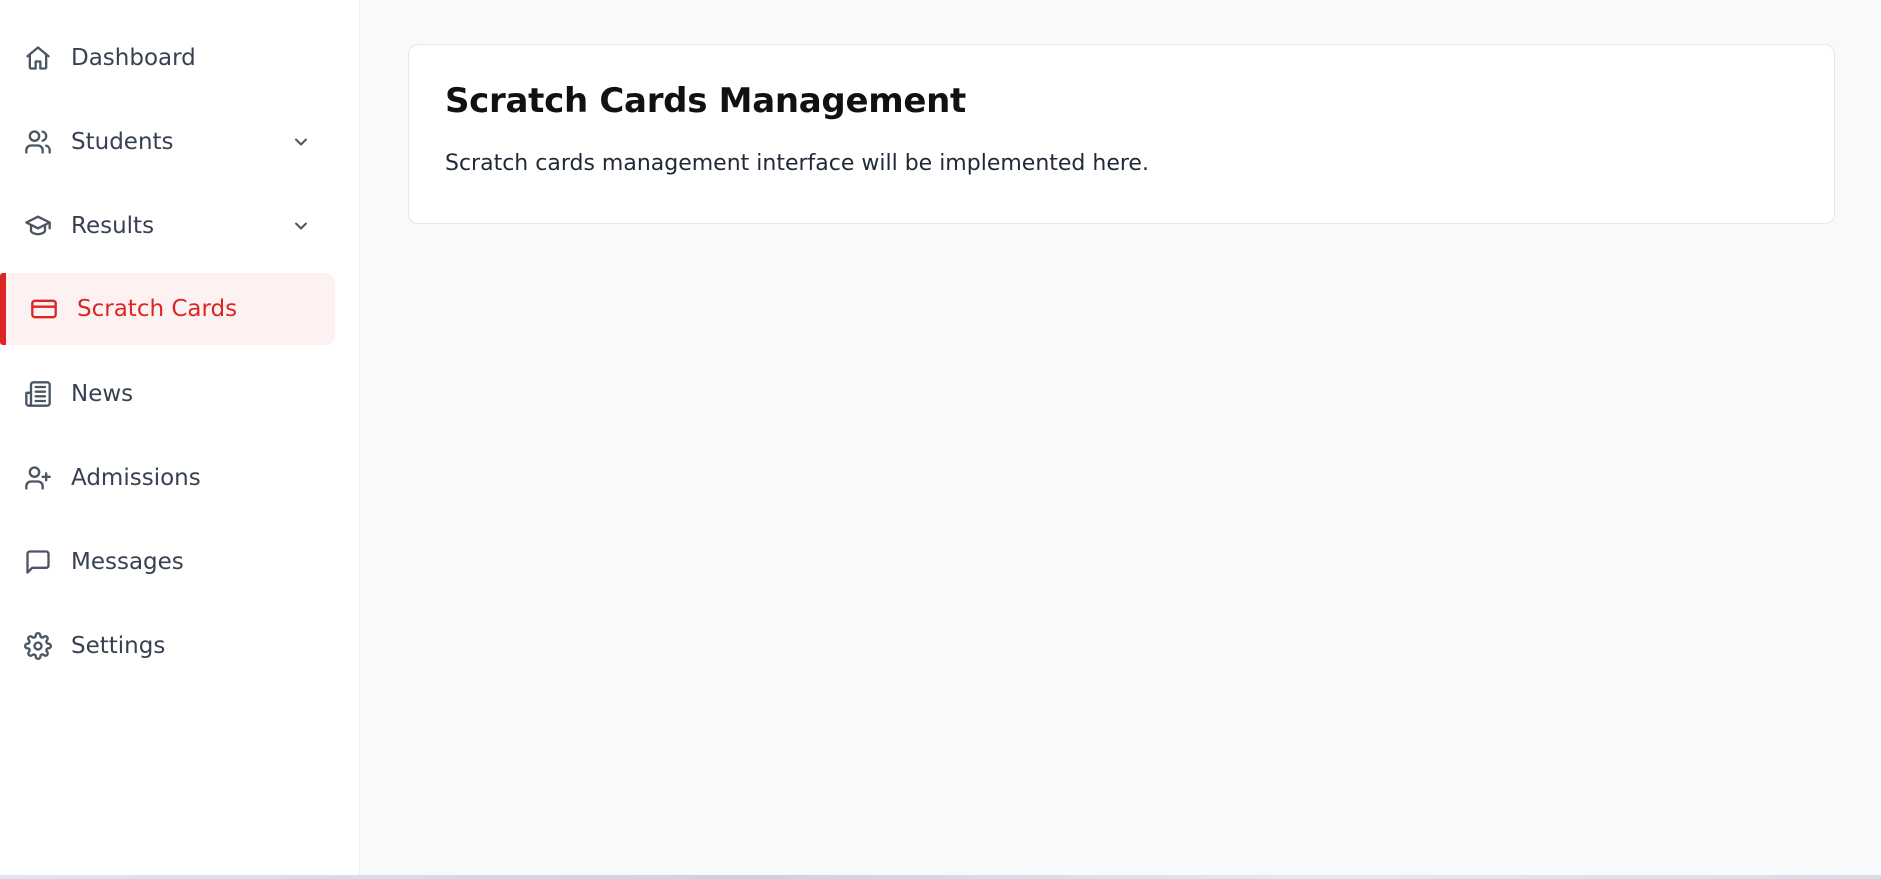 This screenshot has width=1881, height=879. Describe the element at coordinates (167, 646) in the screenshot. I see `sidebar-item-settings: Settings` at that location.